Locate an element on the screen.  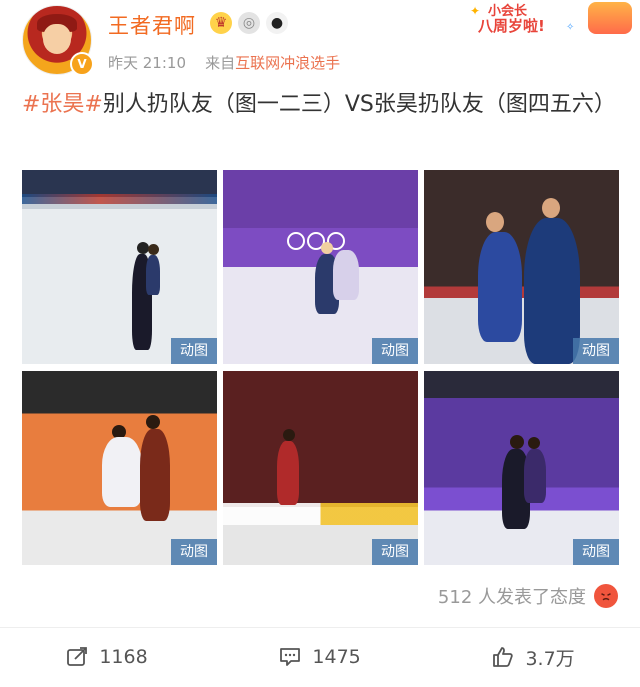
reactions-summary: 512 人发表了态度 is located at coordinates (528, 596).